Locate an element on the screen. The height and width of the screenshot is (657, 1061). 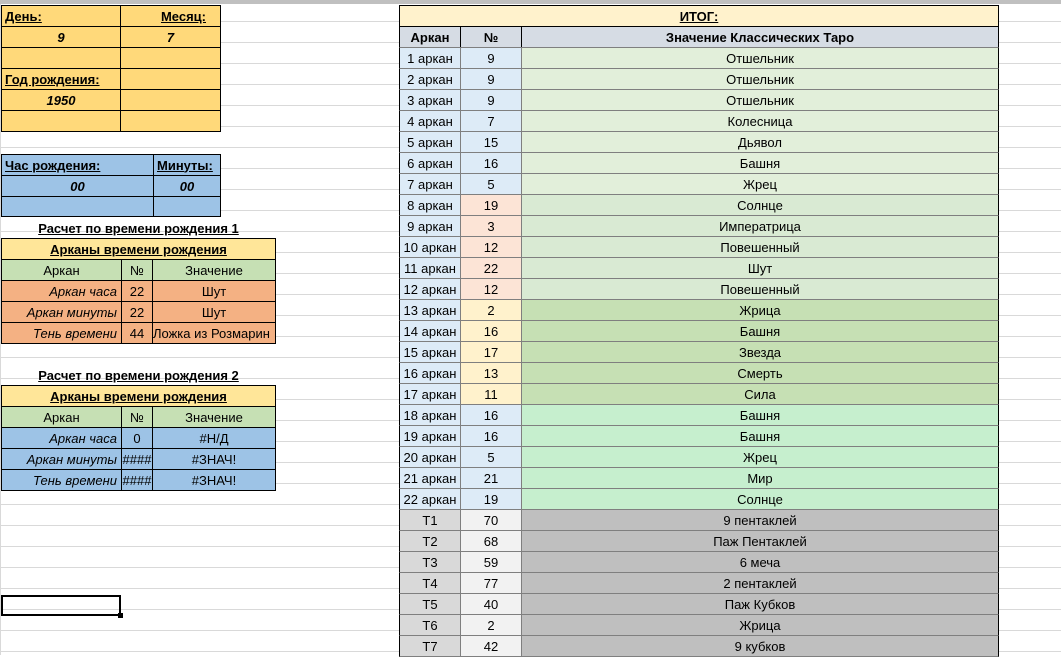
result-row-num: 17 is located at coordinates (491, 352).